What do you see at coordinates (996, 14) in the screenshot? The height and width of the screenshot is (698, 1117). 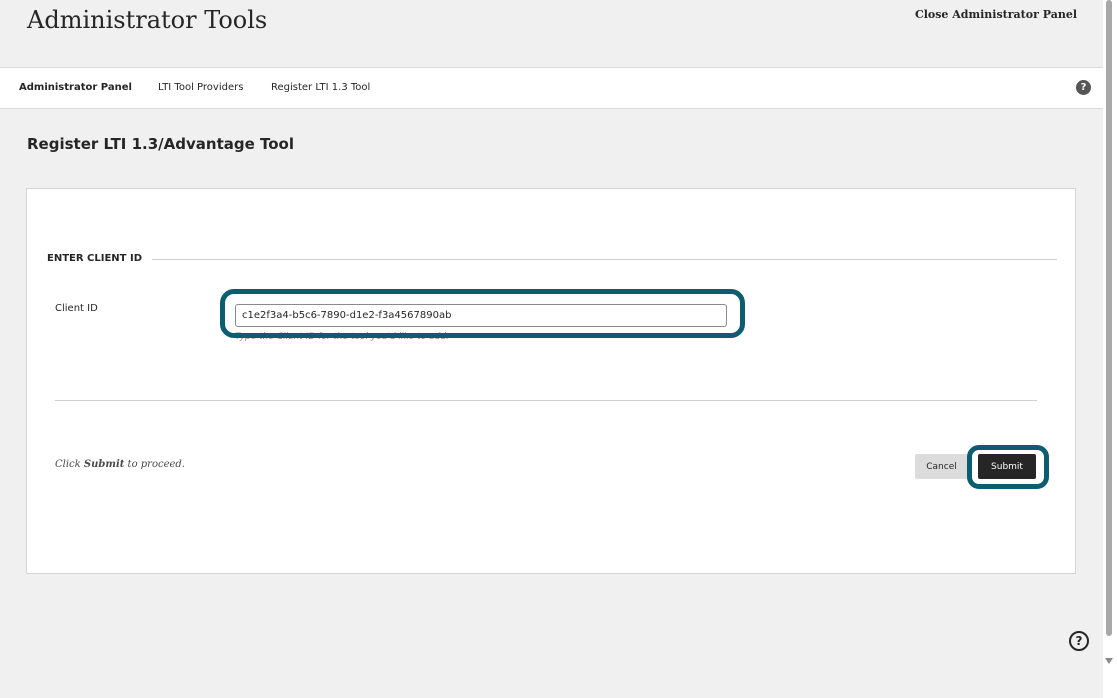 I see `close-admin-panel-link: Close Administrator Panel` at bounding box center [996, 14].